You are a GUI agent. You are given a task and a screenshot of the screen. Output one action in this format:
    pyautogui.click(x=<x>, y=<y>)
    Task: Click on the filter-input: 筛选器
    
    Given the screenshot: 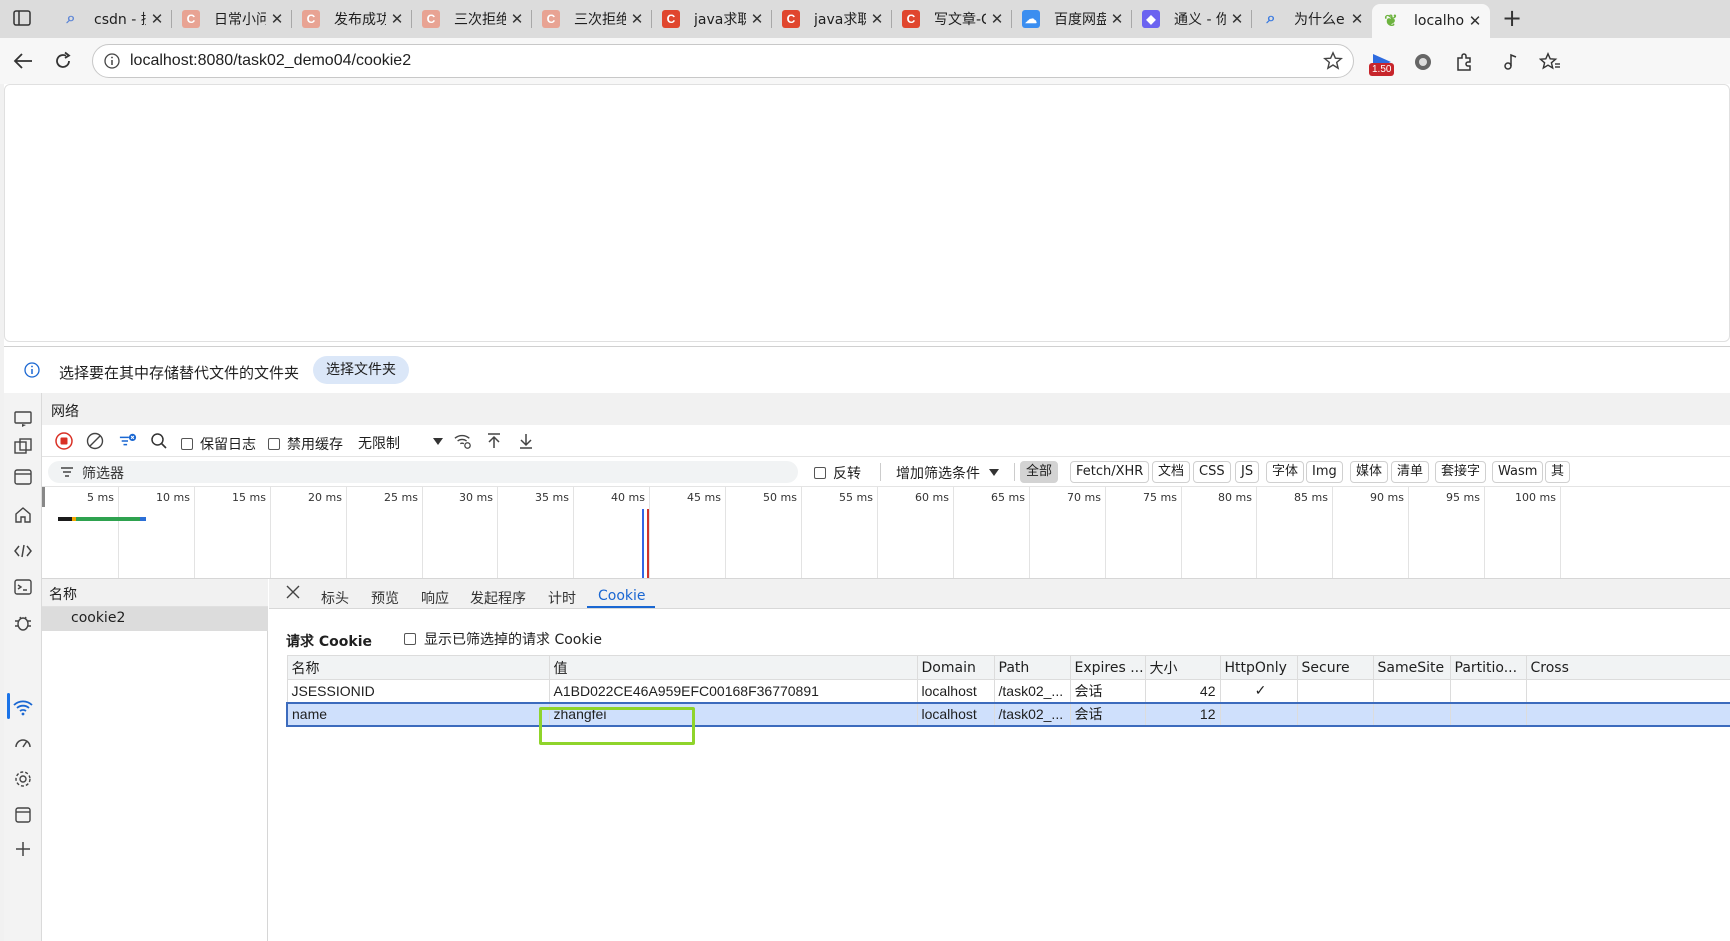 What is the action you would take?
    pyautogui.click(x=423, y=472)
    